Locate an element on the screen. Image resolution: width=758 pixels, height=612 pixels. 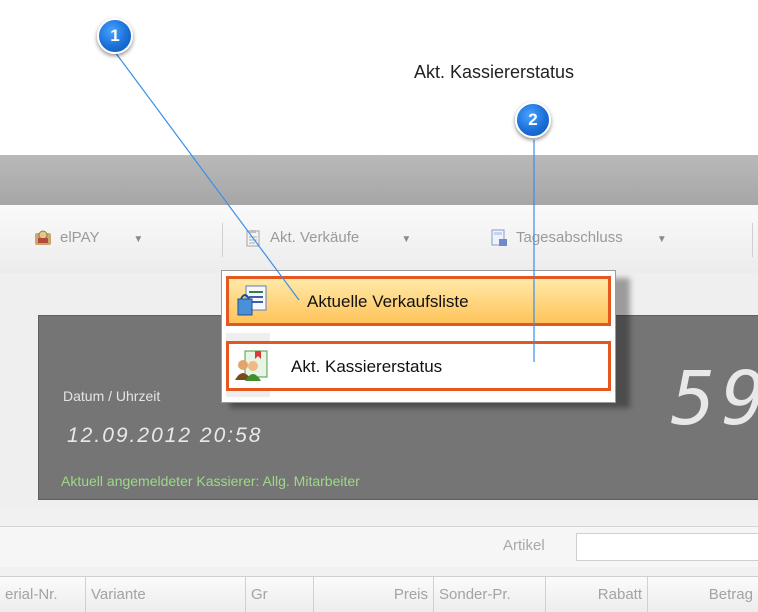
callout-2-badge: 2 is located at coordinates (533, 120).